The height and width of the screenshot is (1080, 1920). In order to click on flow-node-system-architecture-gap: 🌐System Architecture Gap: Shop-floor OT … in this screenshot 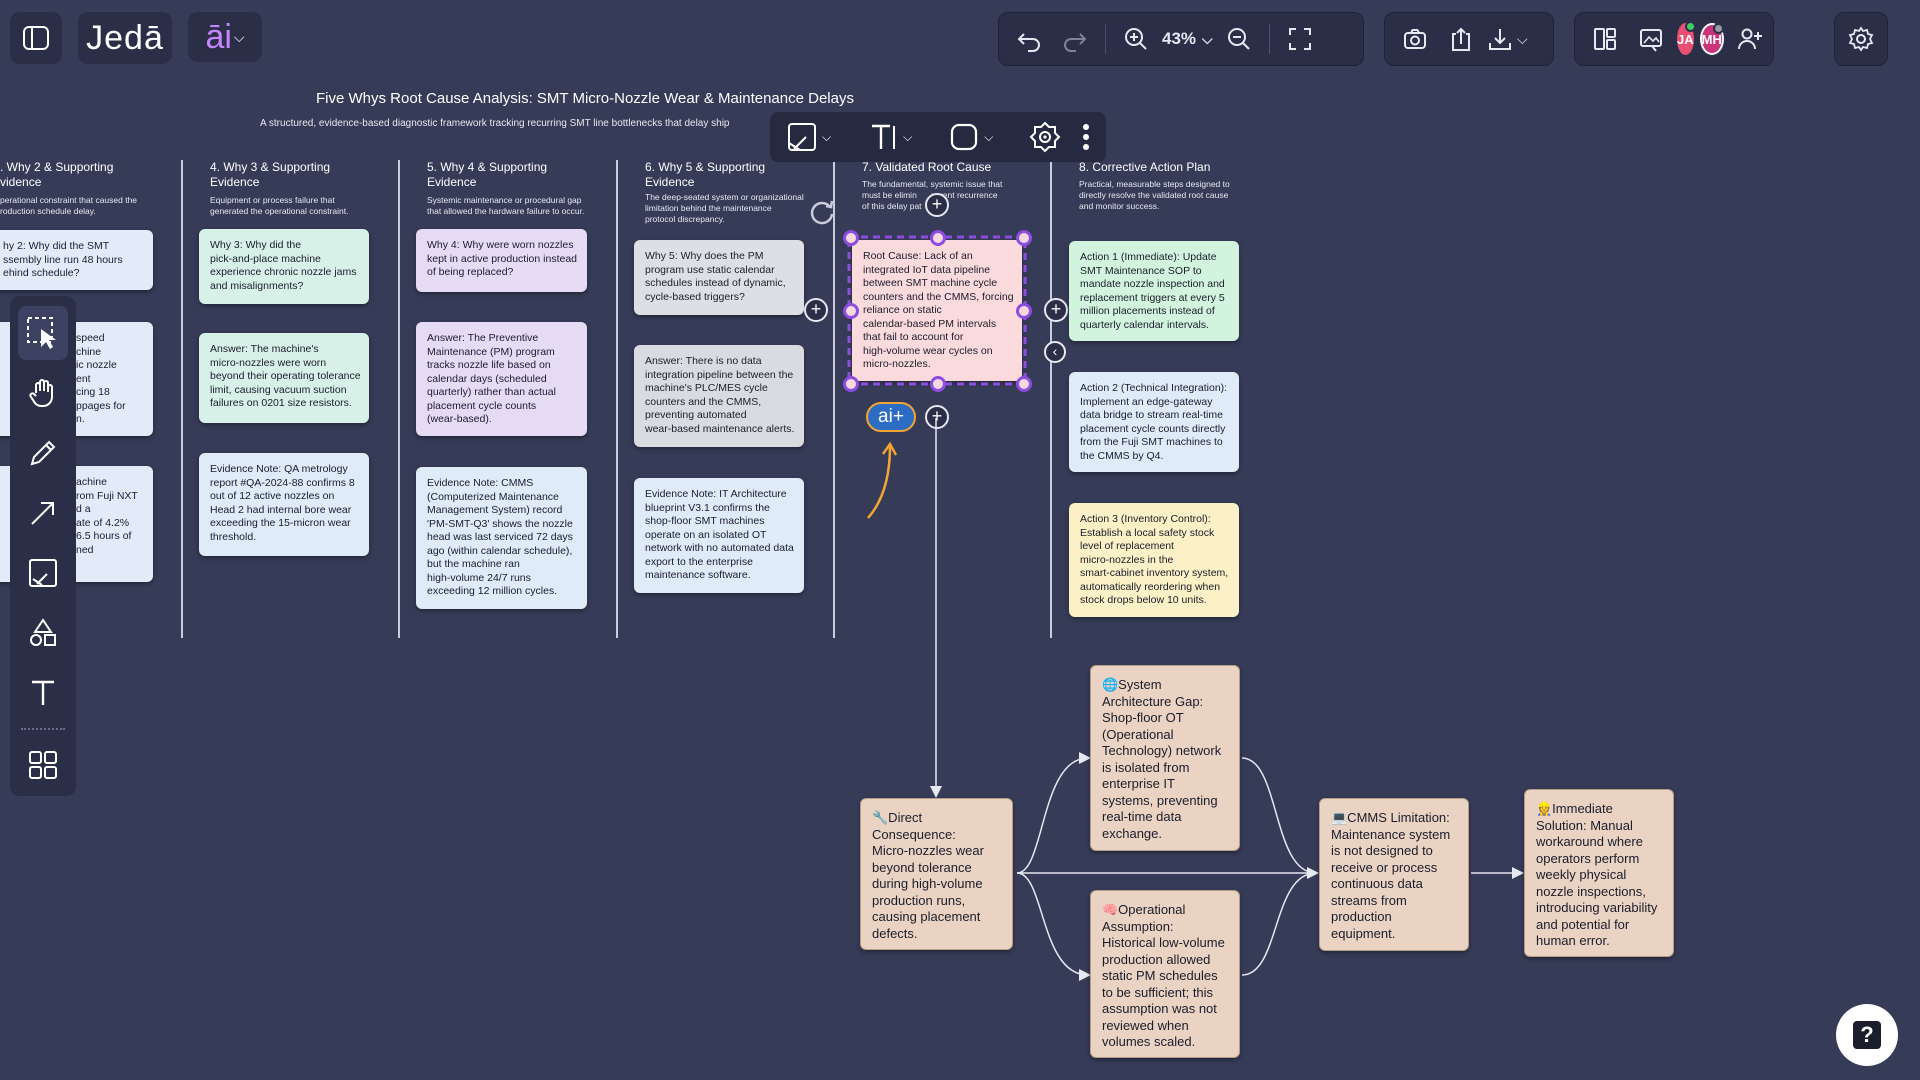, I will do `click(1165, 758)`.